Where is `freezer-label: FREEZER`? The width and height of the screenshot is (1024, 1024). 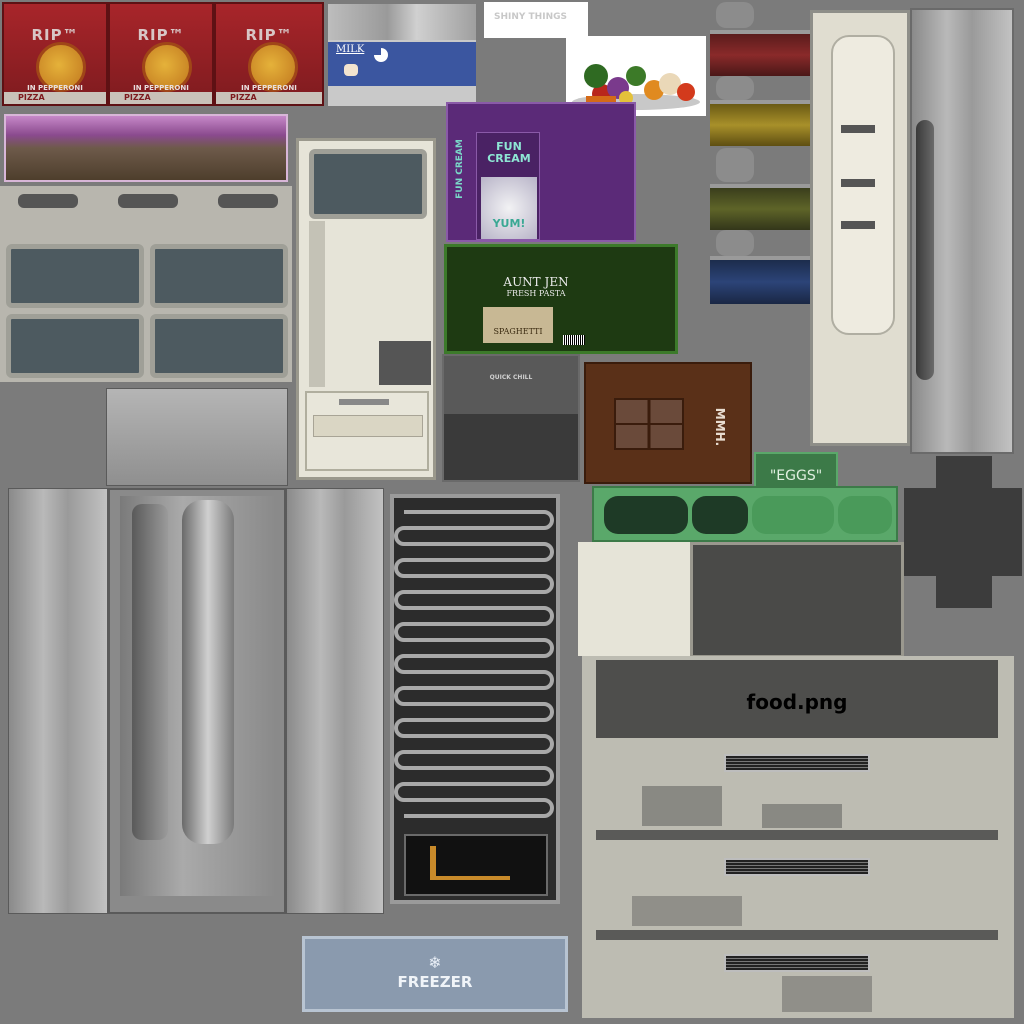 freezer-label: FREEZER is located at coordinates (435, 982).